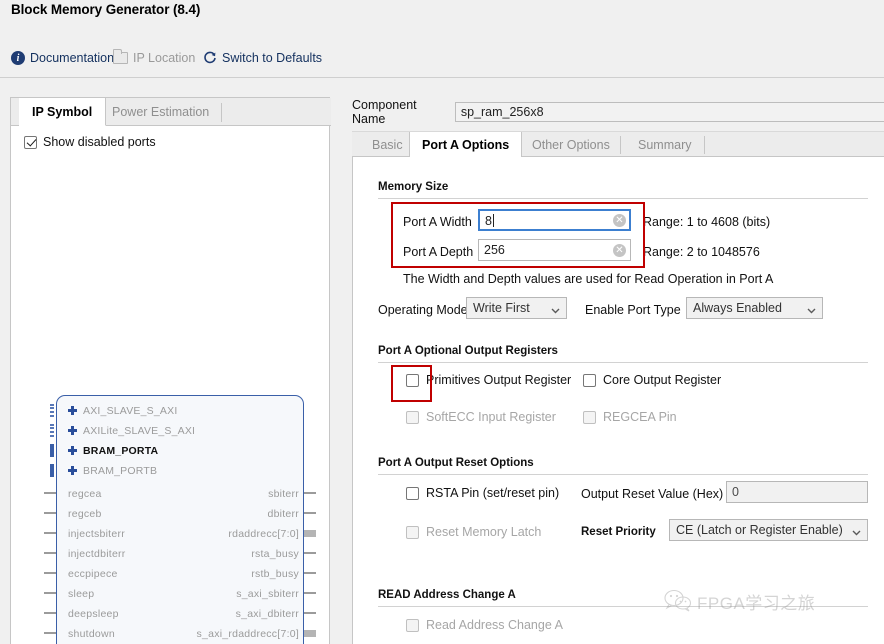  Describe the element at coordinates (72, 58) in the screenshot. I see `documentation-label: Documentation` at that location.